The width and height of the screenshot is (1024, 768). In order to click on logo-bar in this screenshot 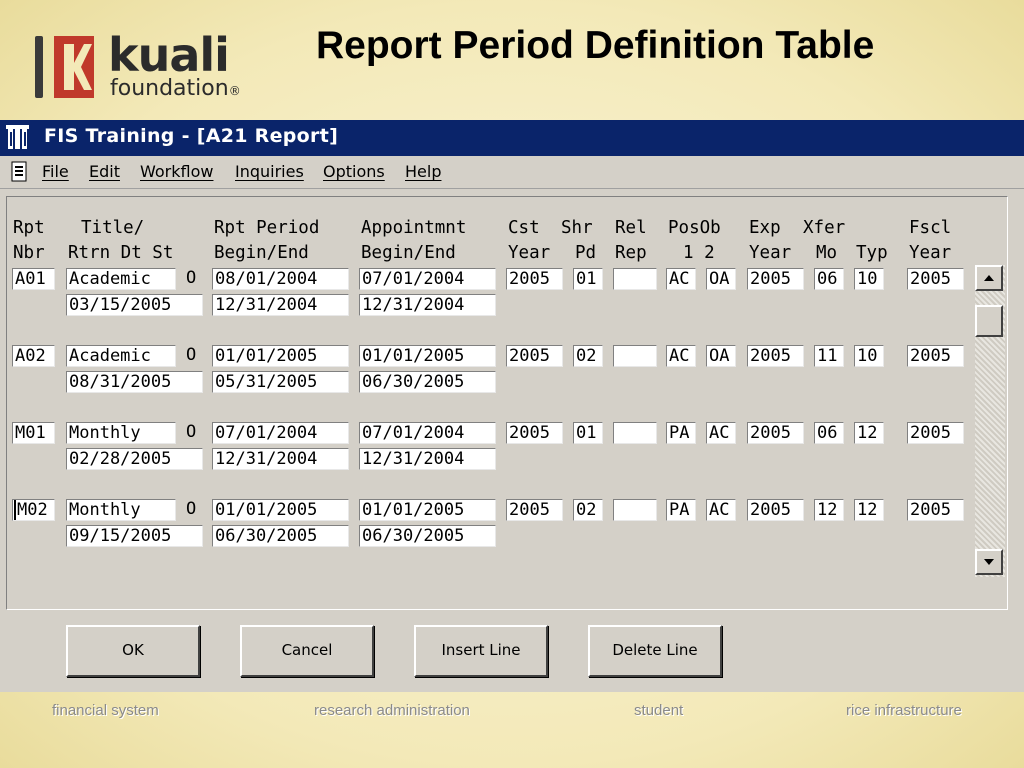, I will do `click(39, 67)`.